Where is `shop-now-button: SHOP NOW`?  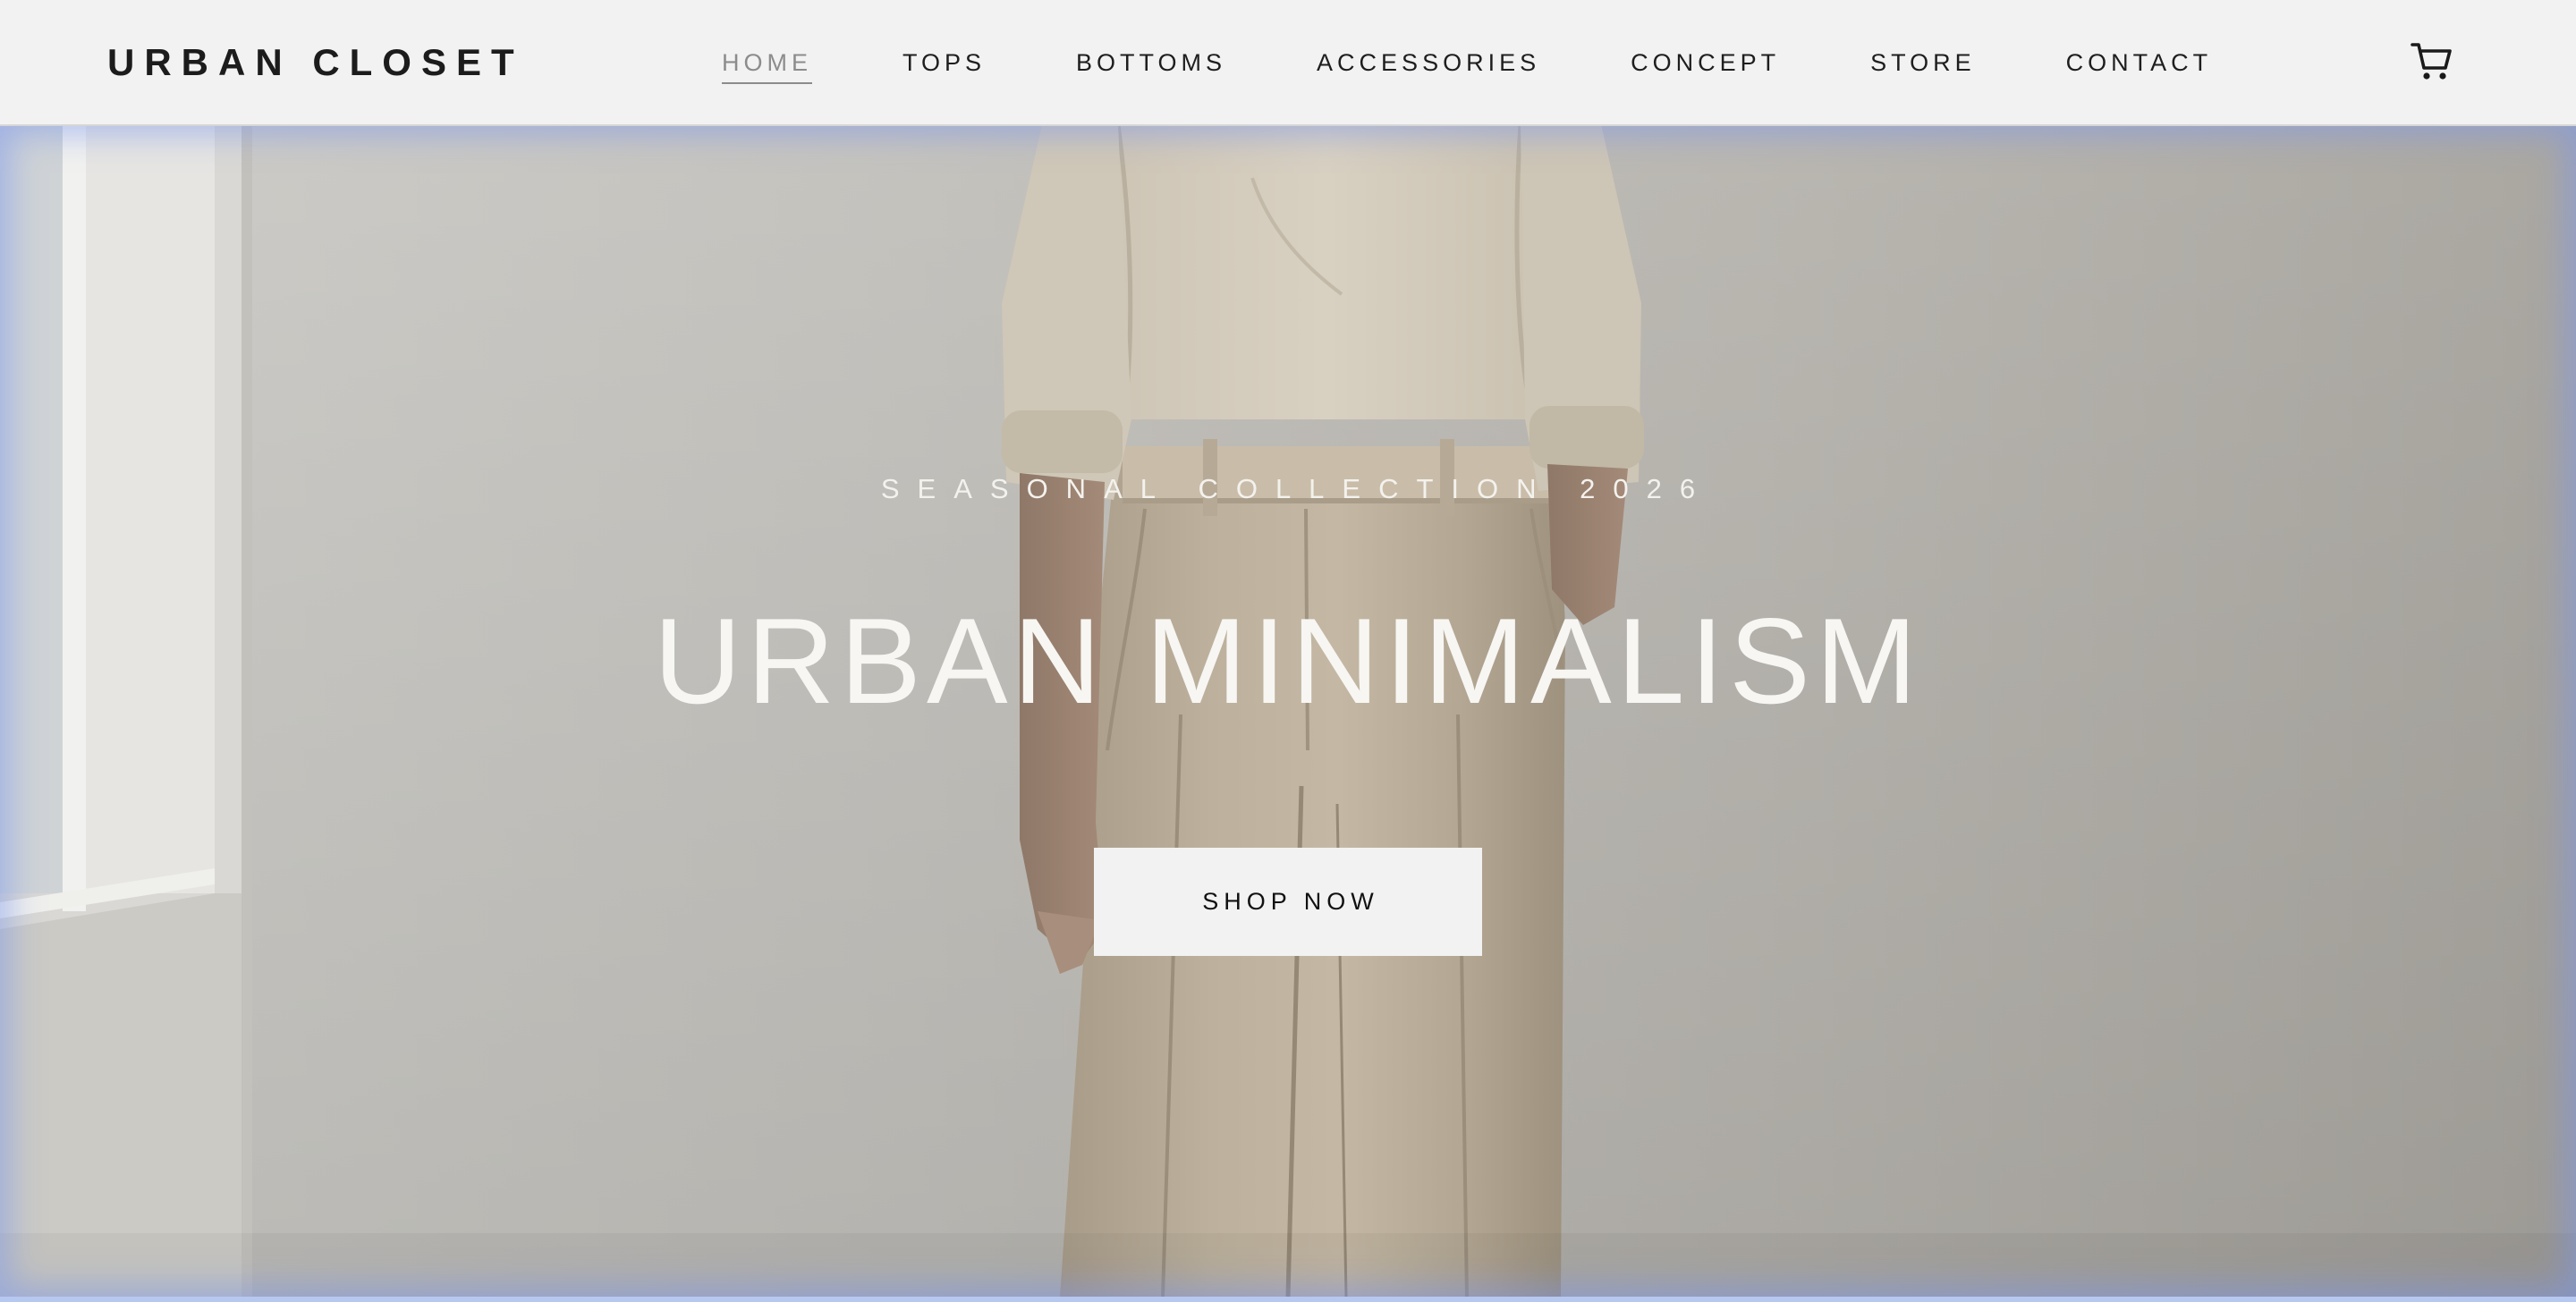
shop-now-button: SHOP NOW is located at coordinates (1288, 902).